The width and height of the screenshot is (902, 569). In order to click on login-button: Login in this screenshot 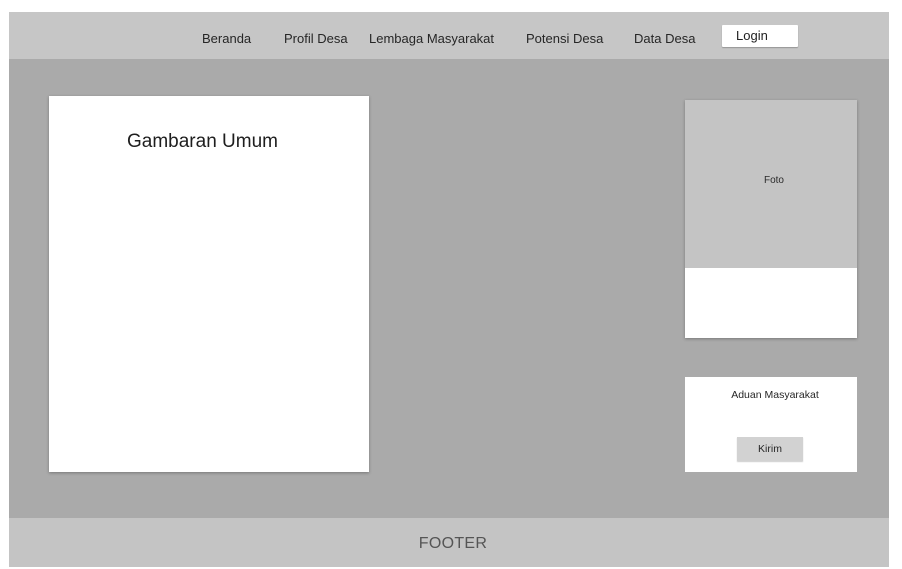, I will do `click(760, 36)`.